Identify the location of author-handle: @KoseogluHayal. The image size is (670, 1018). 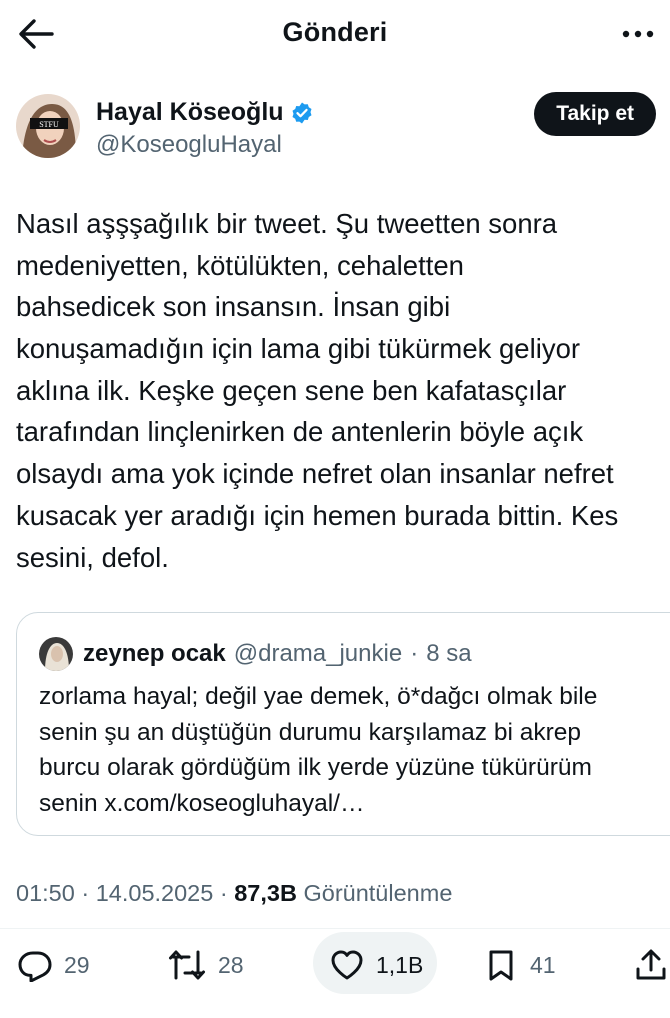
(189, 145).